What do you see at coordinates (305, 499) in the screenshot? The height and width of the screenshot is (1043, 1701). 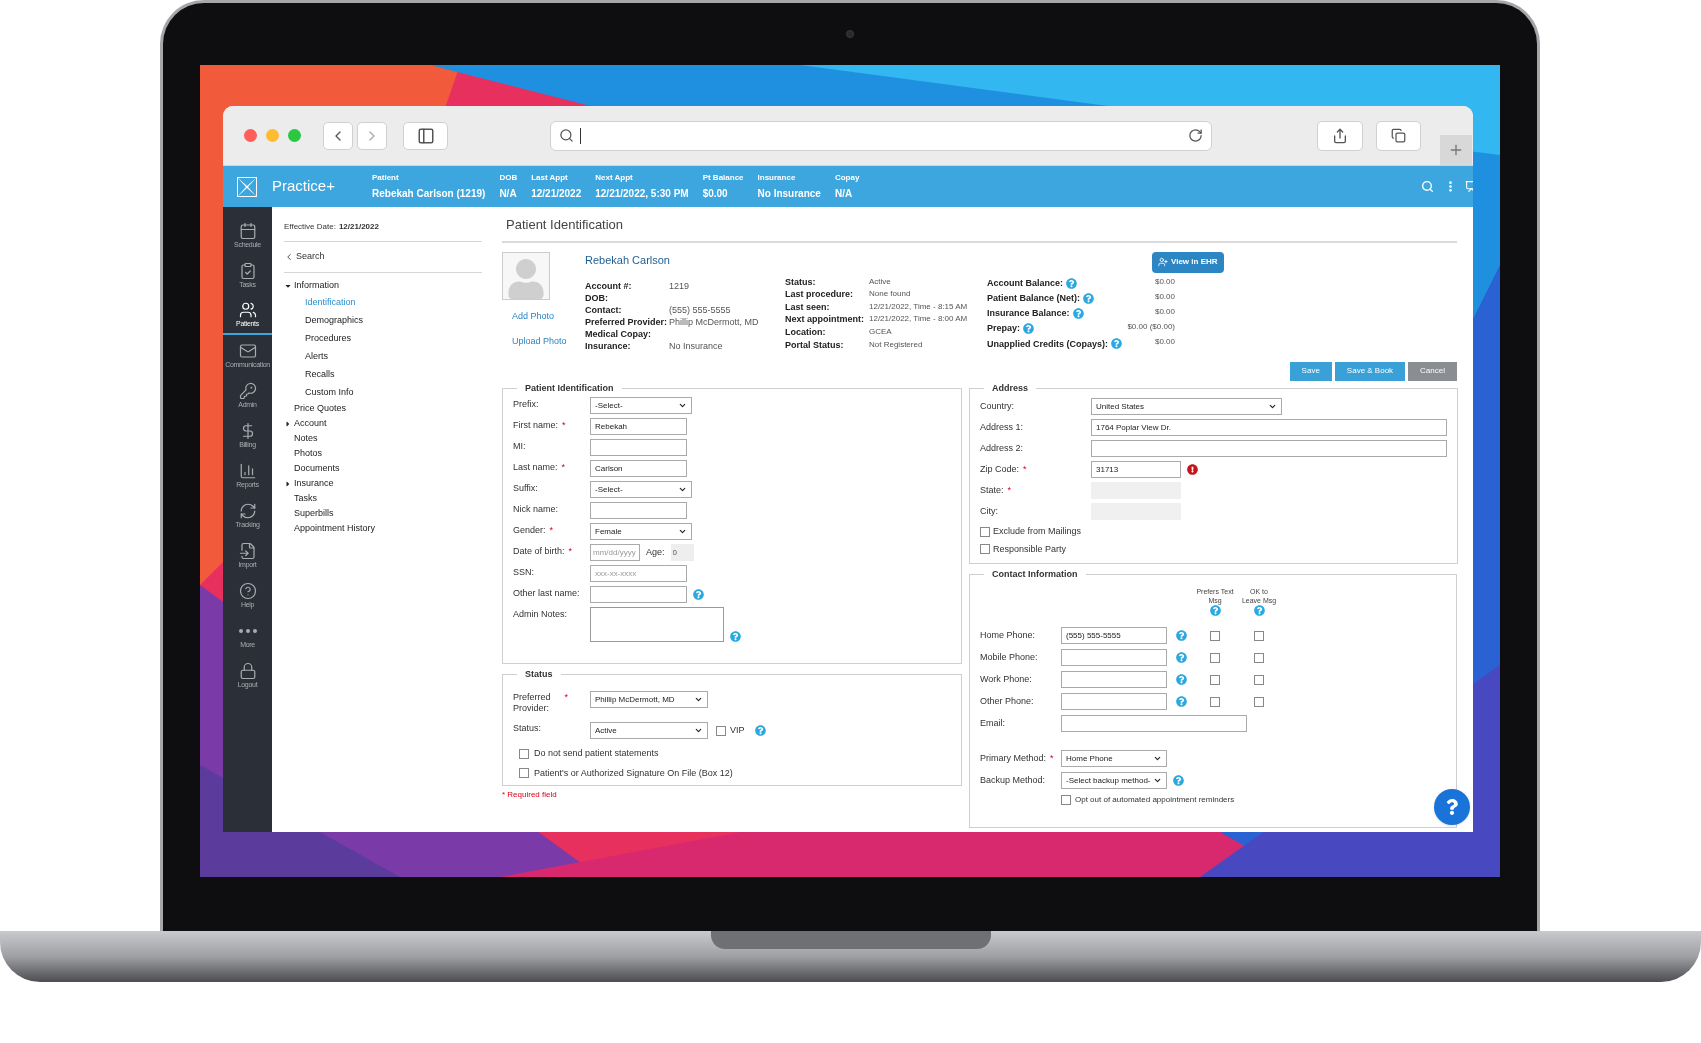 I see `nav-link: Tasks` at bounding box center [305, 499].